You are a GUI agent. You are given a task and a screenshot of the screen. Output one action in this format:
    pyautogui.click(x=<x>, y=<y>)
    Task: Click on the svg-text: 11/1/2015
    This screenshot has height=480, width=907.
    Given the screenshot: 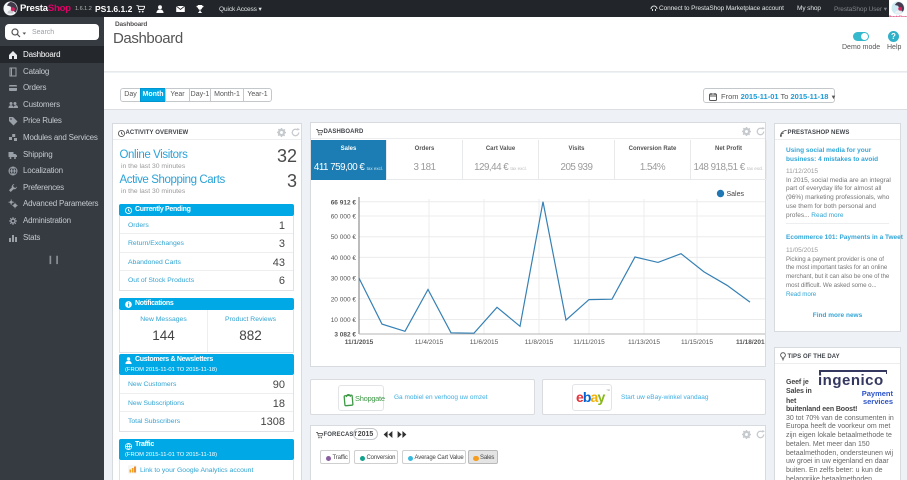 What is the action you would take?
    pyautogui.click(x=359, y=342)
    